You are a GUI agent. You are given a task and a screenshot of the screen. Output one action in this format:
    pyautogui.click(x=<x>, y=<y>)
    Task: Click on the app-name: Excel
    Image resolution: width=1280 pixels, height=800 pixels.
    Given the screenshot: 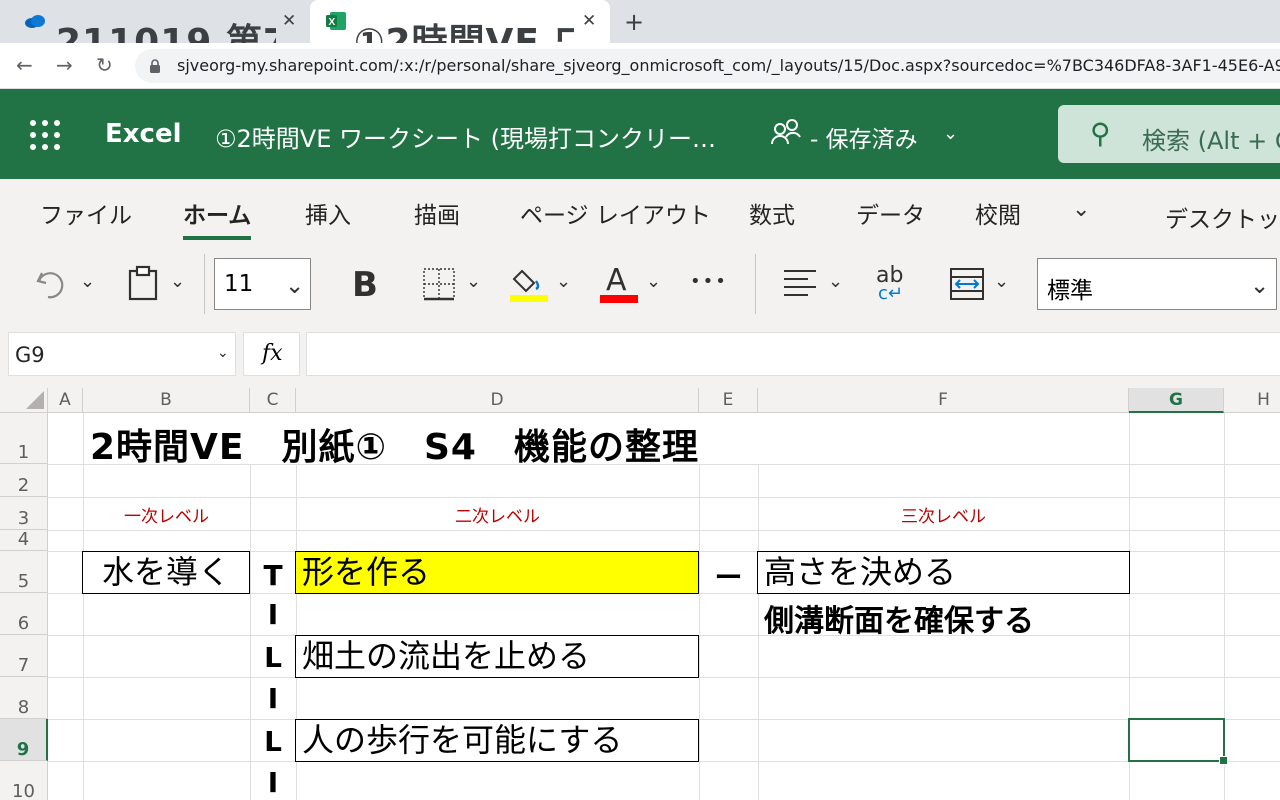 What is the action you would take?
    pyautogui.click(x=143, y=134)
    